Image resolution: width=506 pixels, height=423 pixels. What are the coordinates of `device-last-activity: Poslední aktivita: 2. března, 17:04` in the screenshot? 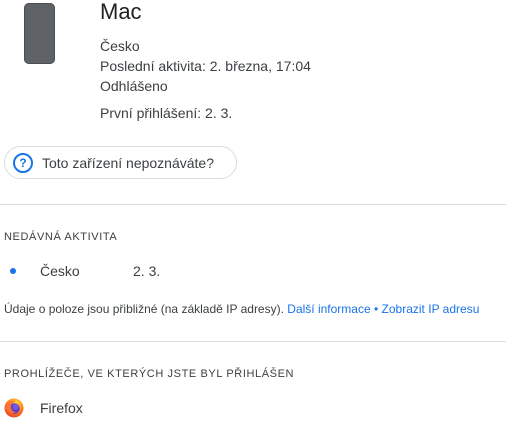 It's located at (205, 66).